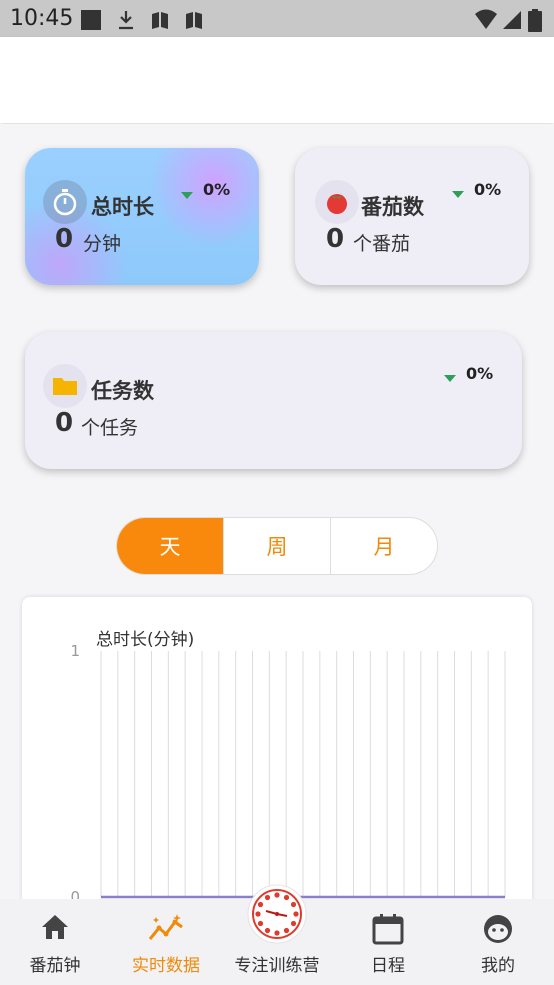  What do you see at coordinates (383, 546) in the screenshot?
I see `tab-month: 月` at bounding box center [383, 546].